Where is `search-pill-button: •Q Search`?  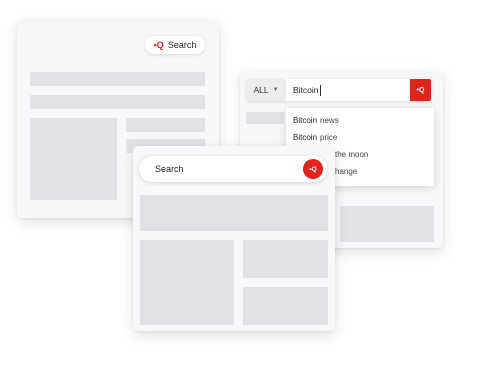
search-pill-button: •Q Search is located at coordinates (175, 45).